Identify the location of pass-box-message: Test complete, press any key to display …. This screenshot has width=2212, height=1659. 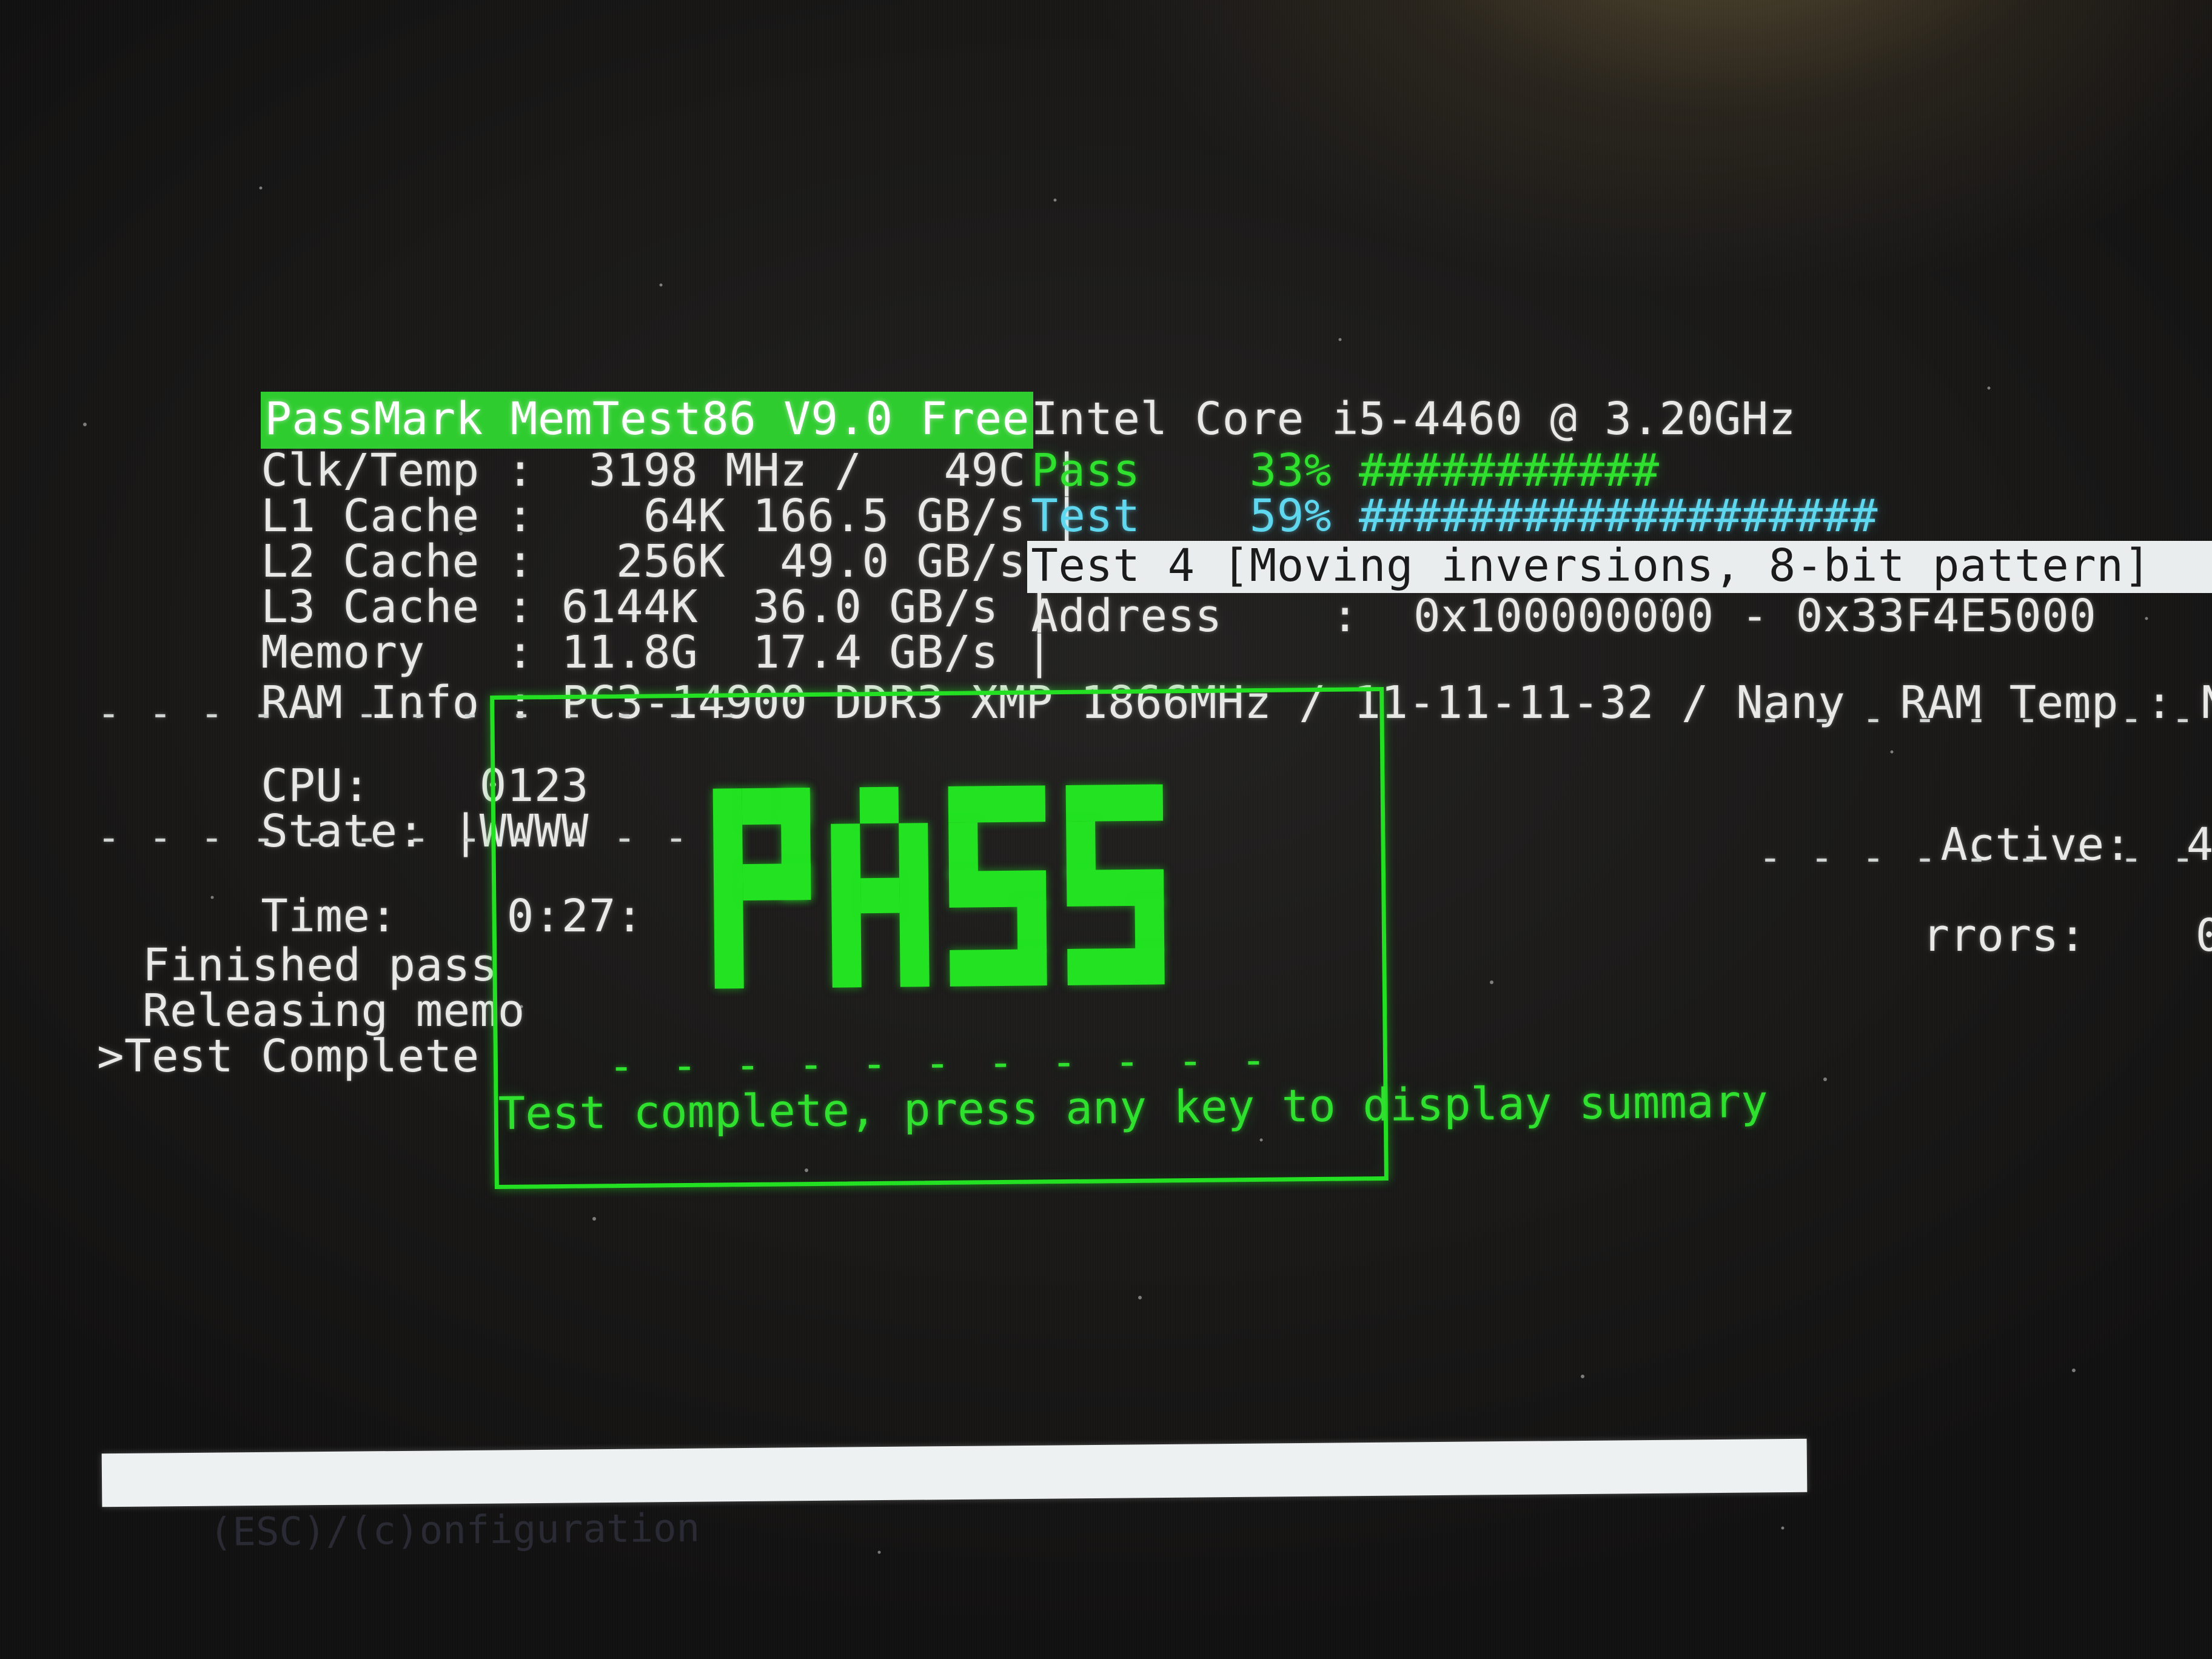
(1133, 1107).